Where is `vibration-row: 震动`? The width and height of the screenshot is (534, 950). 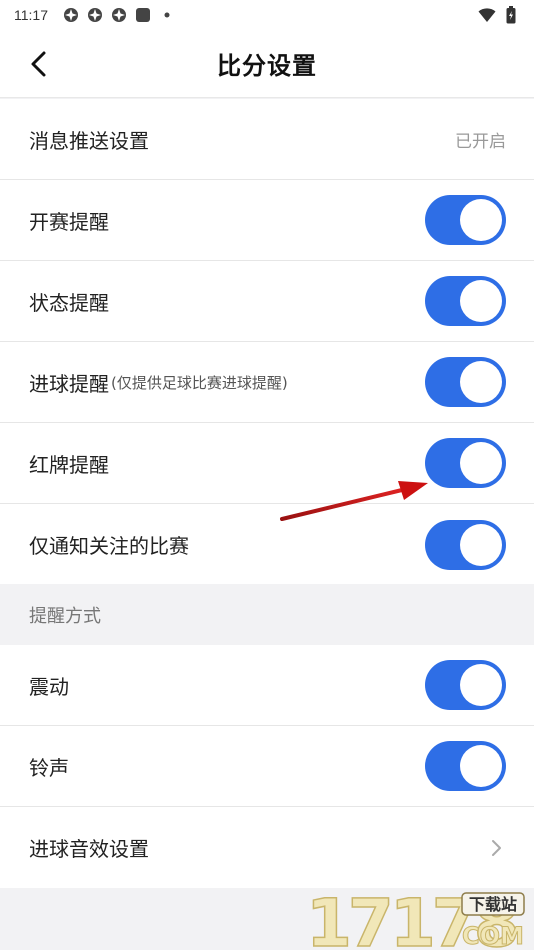
vibration-row: 震动 is located at coordinates (267, 685).